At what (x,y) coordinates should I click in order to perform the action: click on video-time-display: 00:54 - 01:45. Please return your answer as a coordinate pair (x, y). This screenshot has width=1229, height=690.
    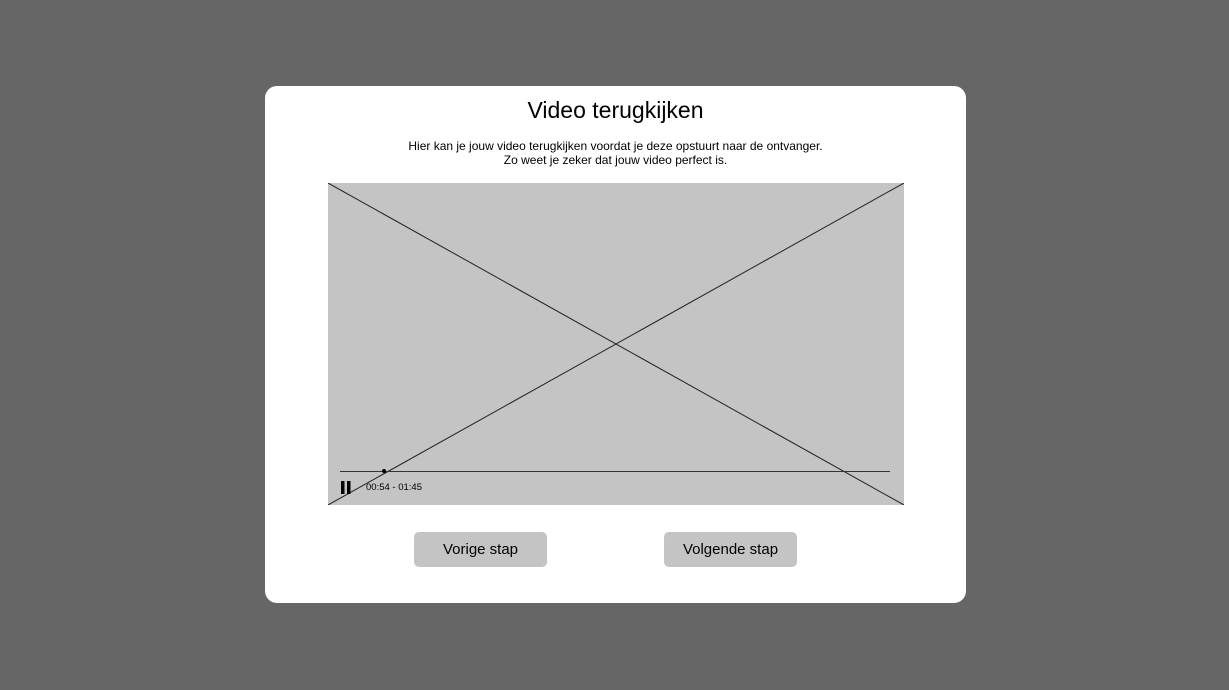
    Looking at the image, I should click on (394, 487).